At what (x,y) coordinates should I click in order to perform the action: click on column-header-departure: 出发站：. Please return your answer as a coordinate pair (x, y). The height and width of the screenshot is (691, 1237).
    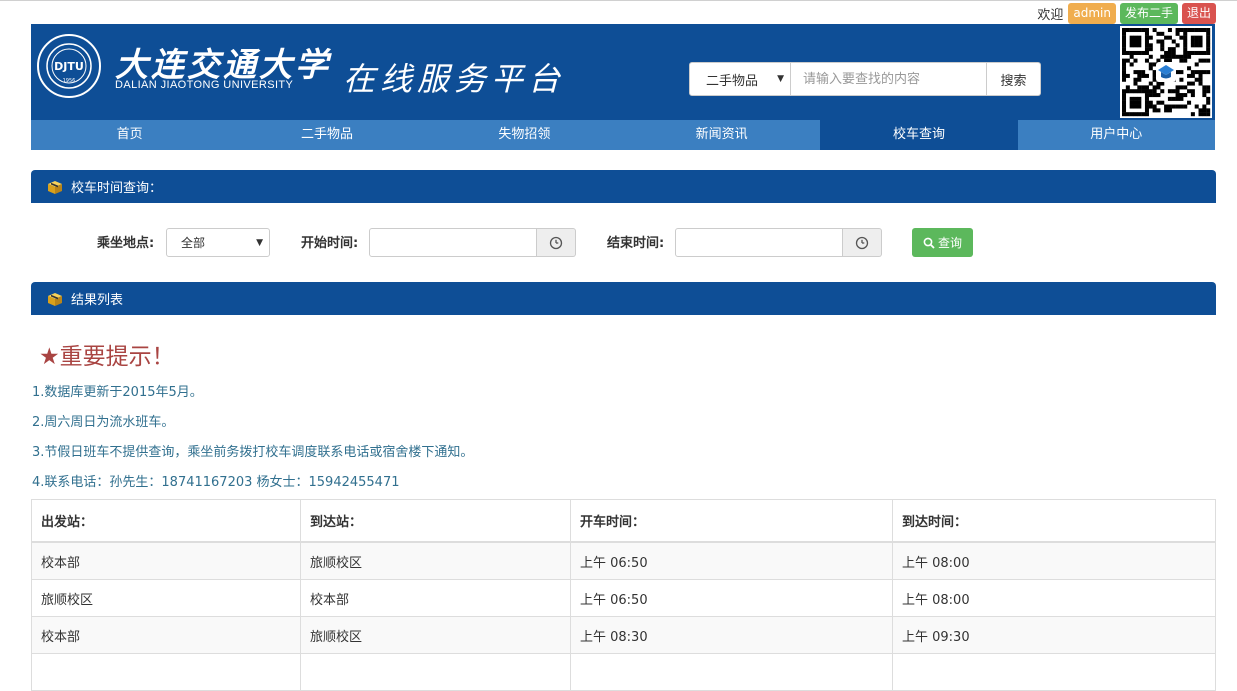
    Looking at the image, I should click on (166, 521).